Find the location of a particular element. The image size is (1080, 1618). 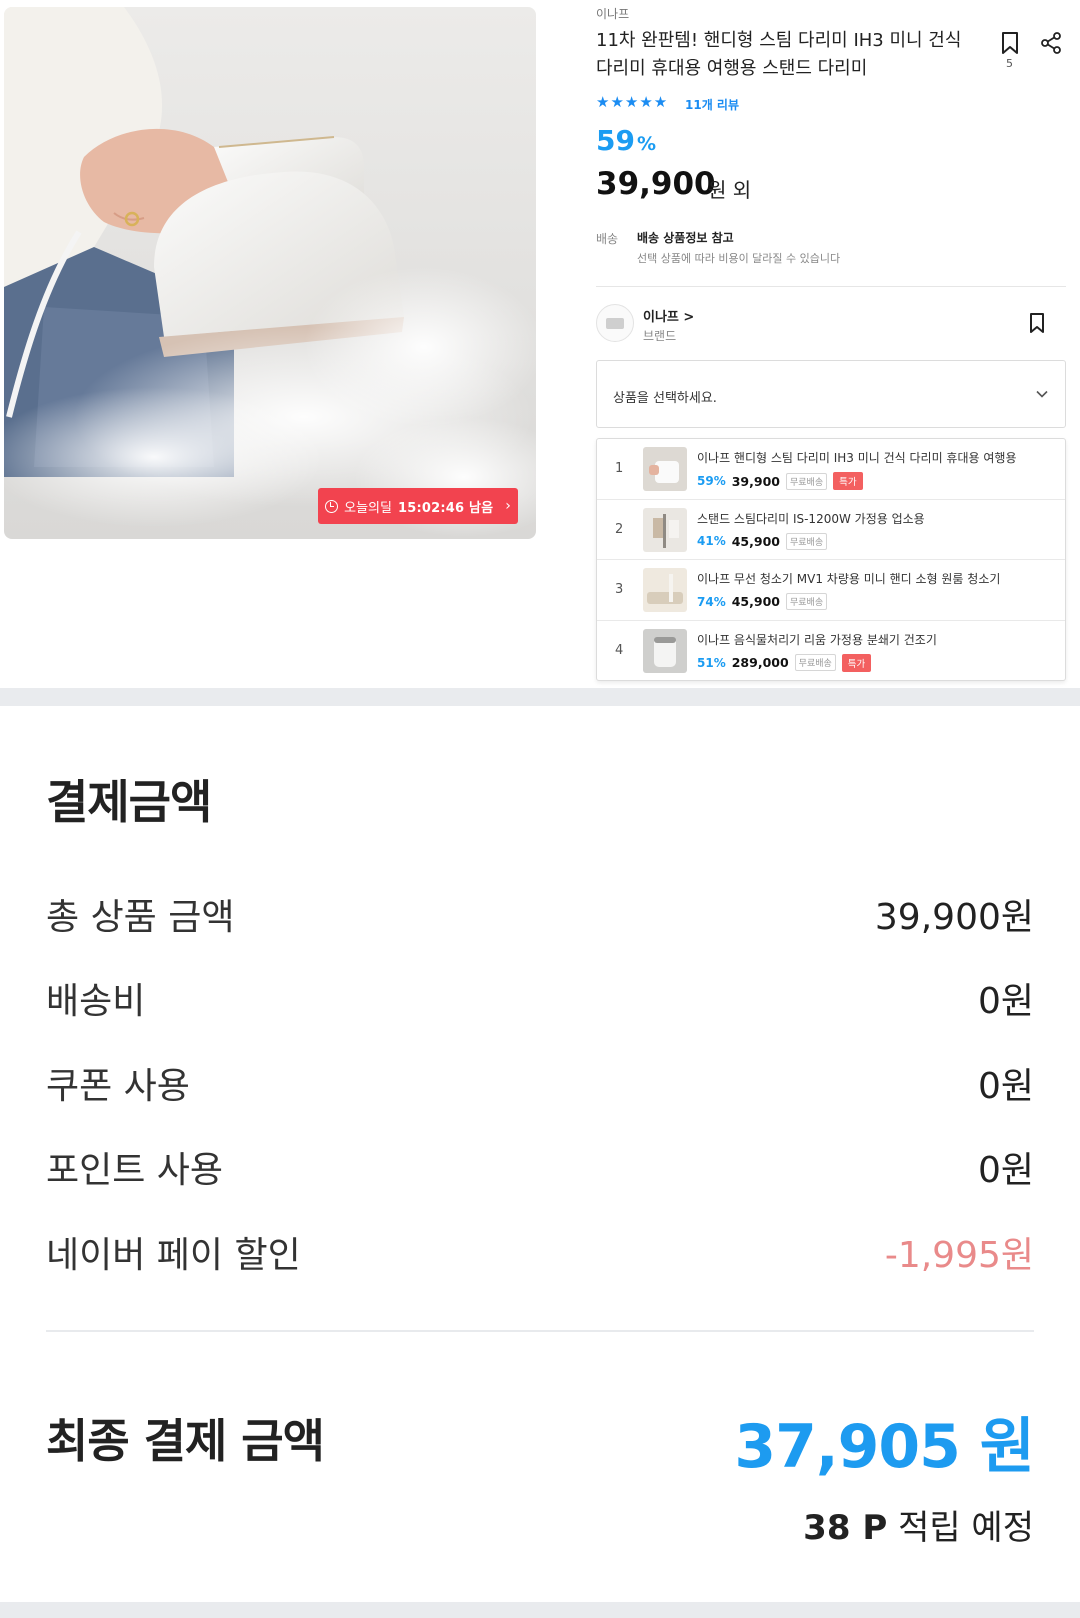

product-price: 39,900 is located at coordinates (656, 184).